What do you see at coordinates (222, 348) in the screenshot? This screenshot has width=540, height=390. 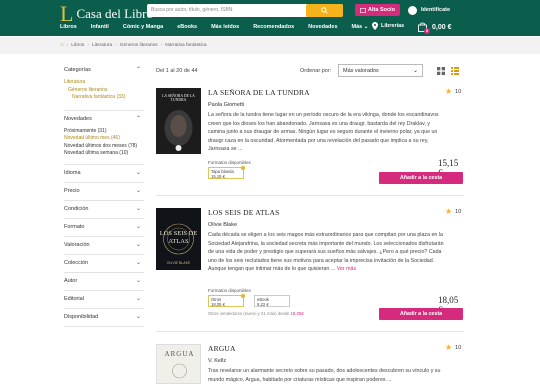 I see `product-title: ARGUA` at bounding box center [222, 348].